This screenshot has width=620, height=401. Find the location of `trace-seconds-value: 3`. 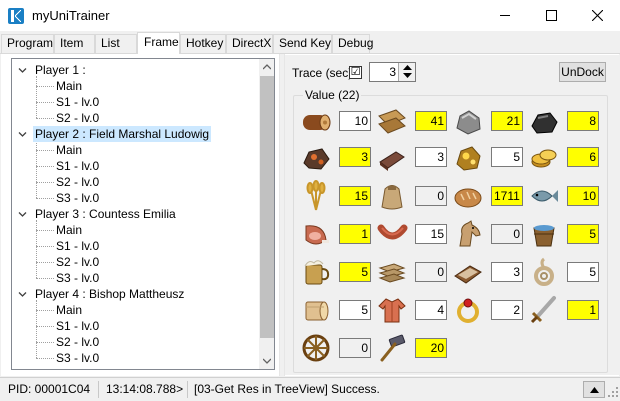

trace-seconds-value: 3 is located at coordinates (392, 72).